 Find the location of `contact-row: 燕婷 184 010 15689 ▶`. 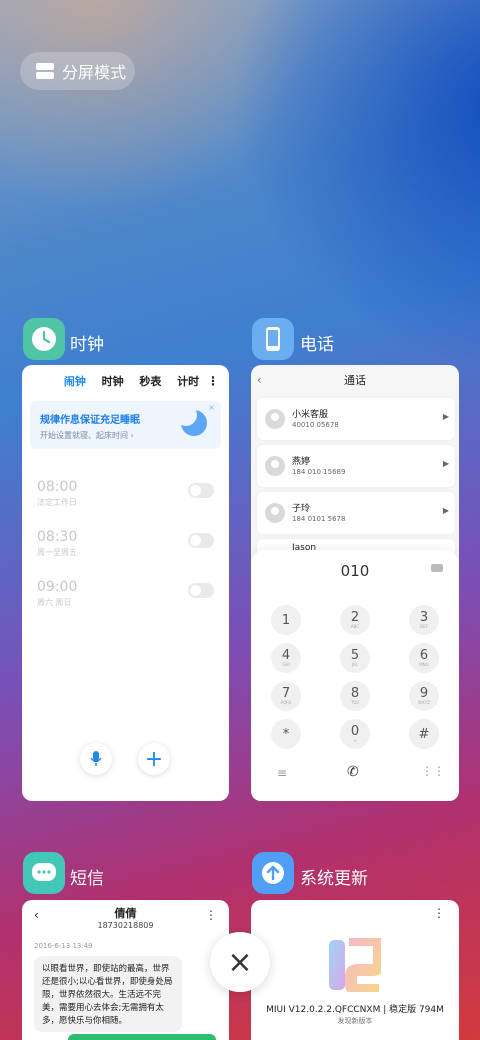

contact-row: 燕婷 184 010 15689 ▶ is located at coordinates (356, 466).